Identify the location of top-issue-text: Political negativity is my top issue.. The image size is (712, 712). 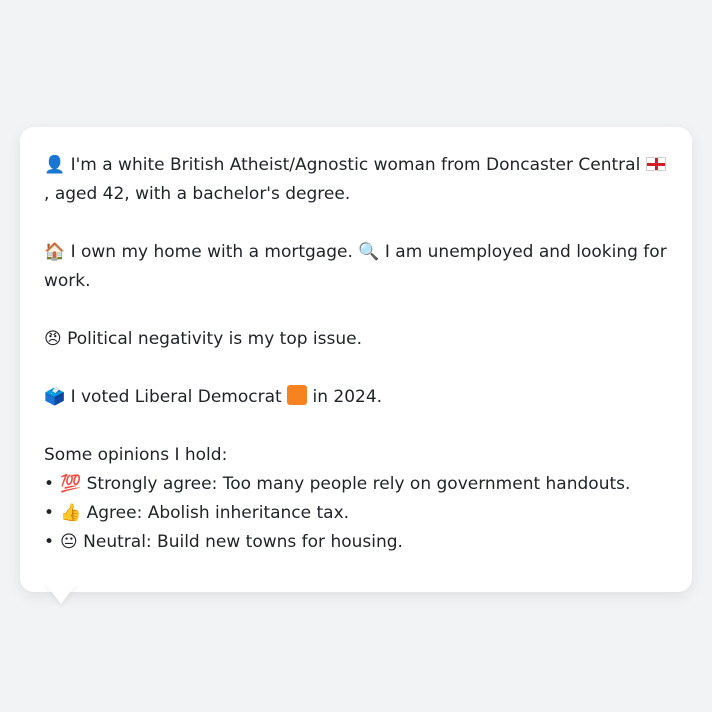
(215, 339).